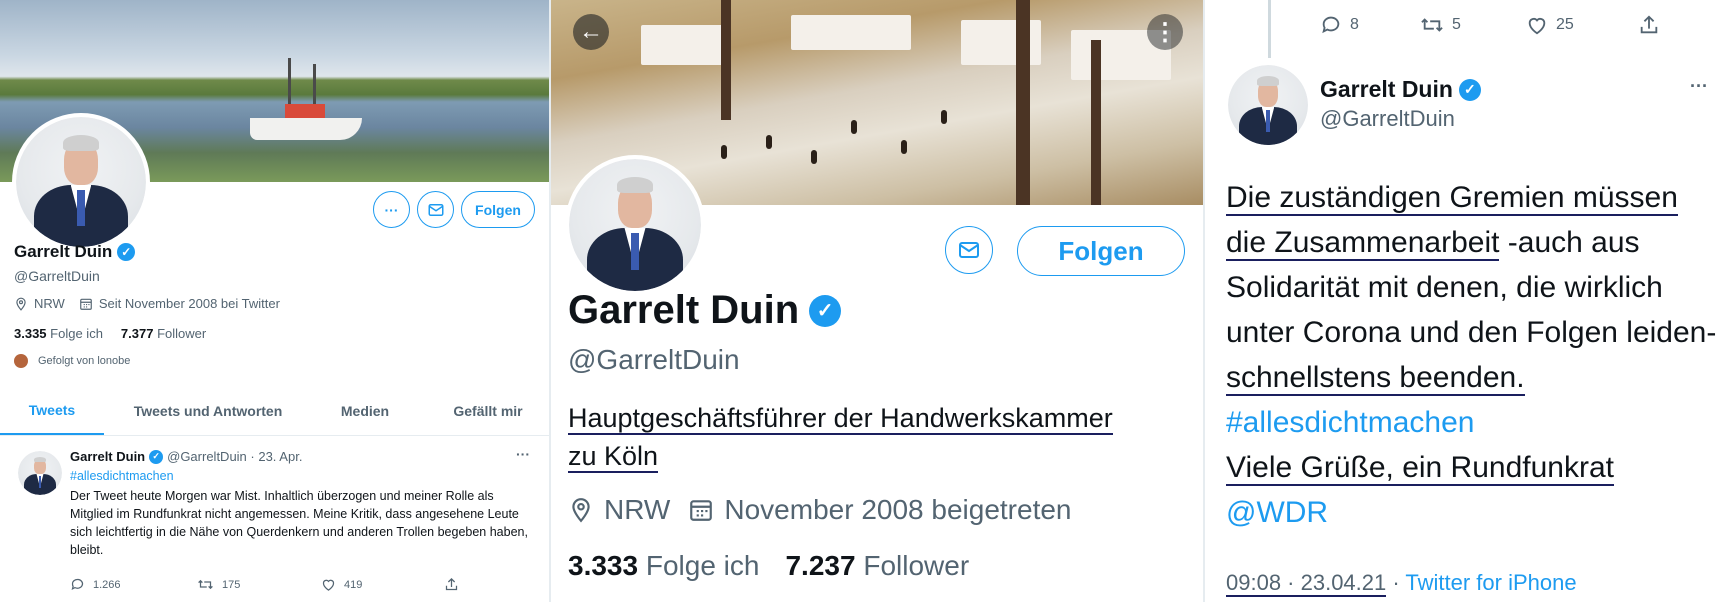  Describe the element at coordinates (1354, 24) in the screenshot. I see `reply-count: 8` at that location.